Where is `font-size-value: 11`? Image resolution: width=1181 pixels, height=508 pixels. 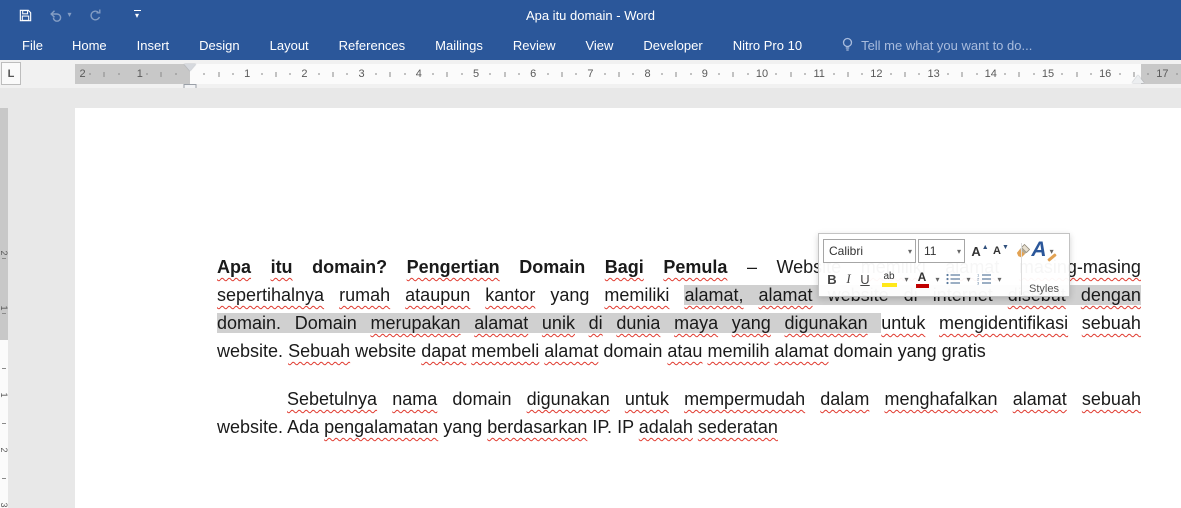 font-size-value: 11 is located at coordinates (930, 251).